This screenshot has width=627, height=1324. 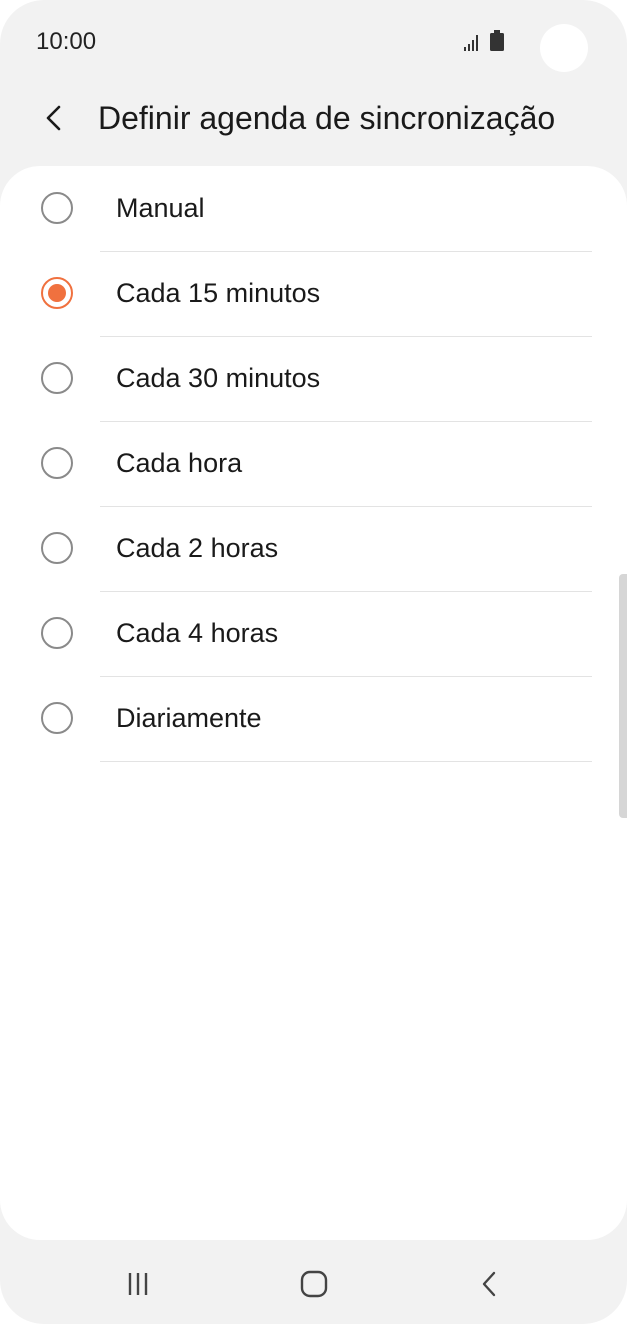 What do you see at coordinates (313, 40) in the screenshot?
I see `status-bar: 10:00` at bounding box center [313, 40].